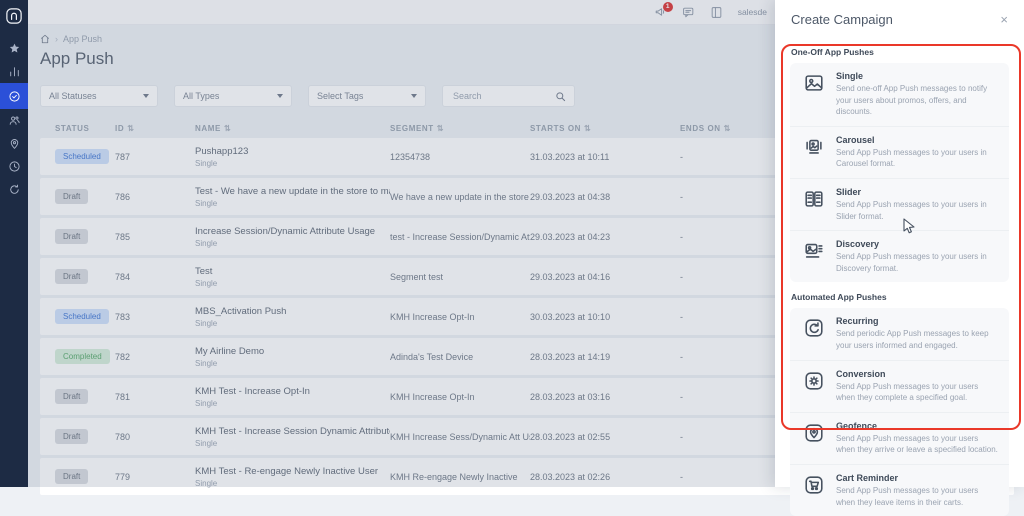  I want to click on status-badge: Completed, so click(82, 356).